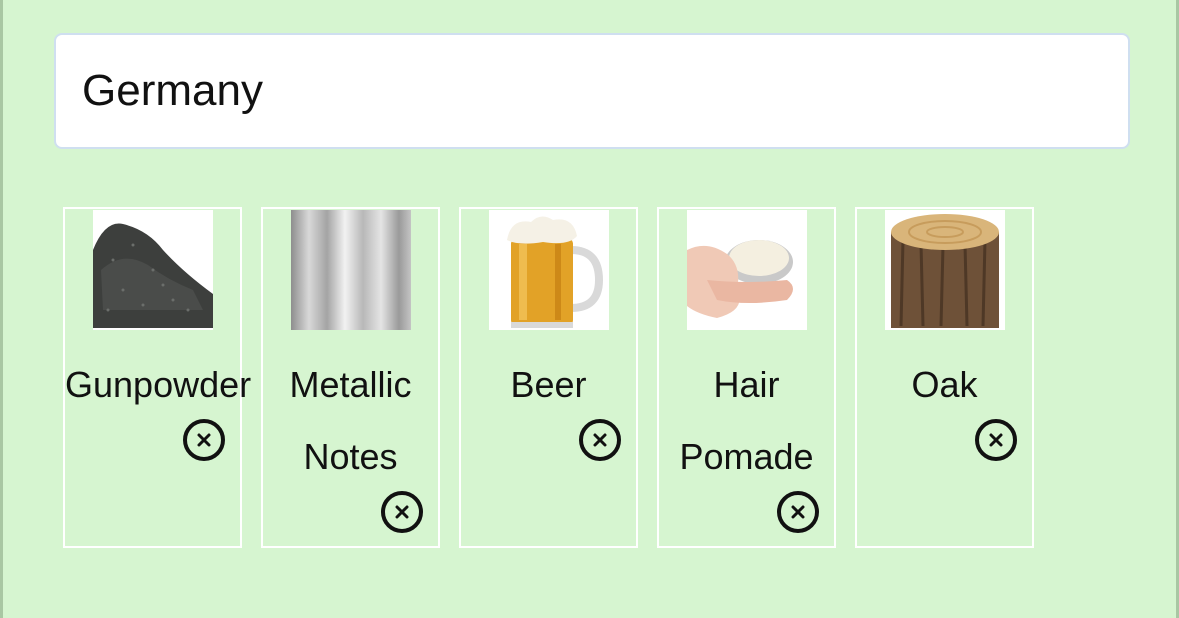 This screenshot has width=1179, height=618. Describe the element at coordinates (152, 270) in the screenshot. I see `gunpowder-image` at that location.